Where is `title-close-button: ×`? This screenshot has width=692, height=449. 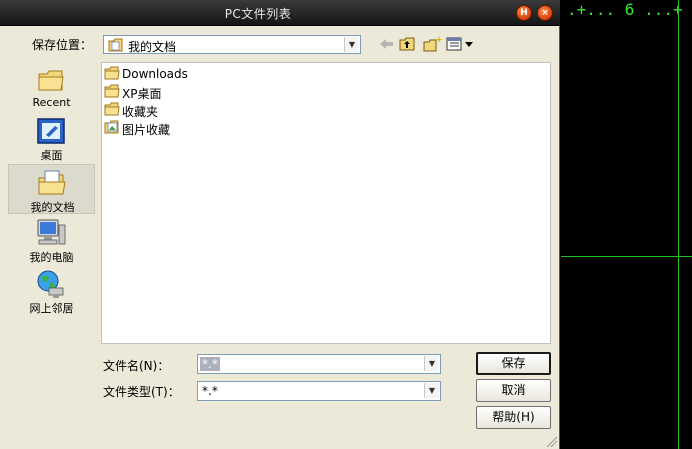 title-close-button: × is located at coordinates (545, 13).